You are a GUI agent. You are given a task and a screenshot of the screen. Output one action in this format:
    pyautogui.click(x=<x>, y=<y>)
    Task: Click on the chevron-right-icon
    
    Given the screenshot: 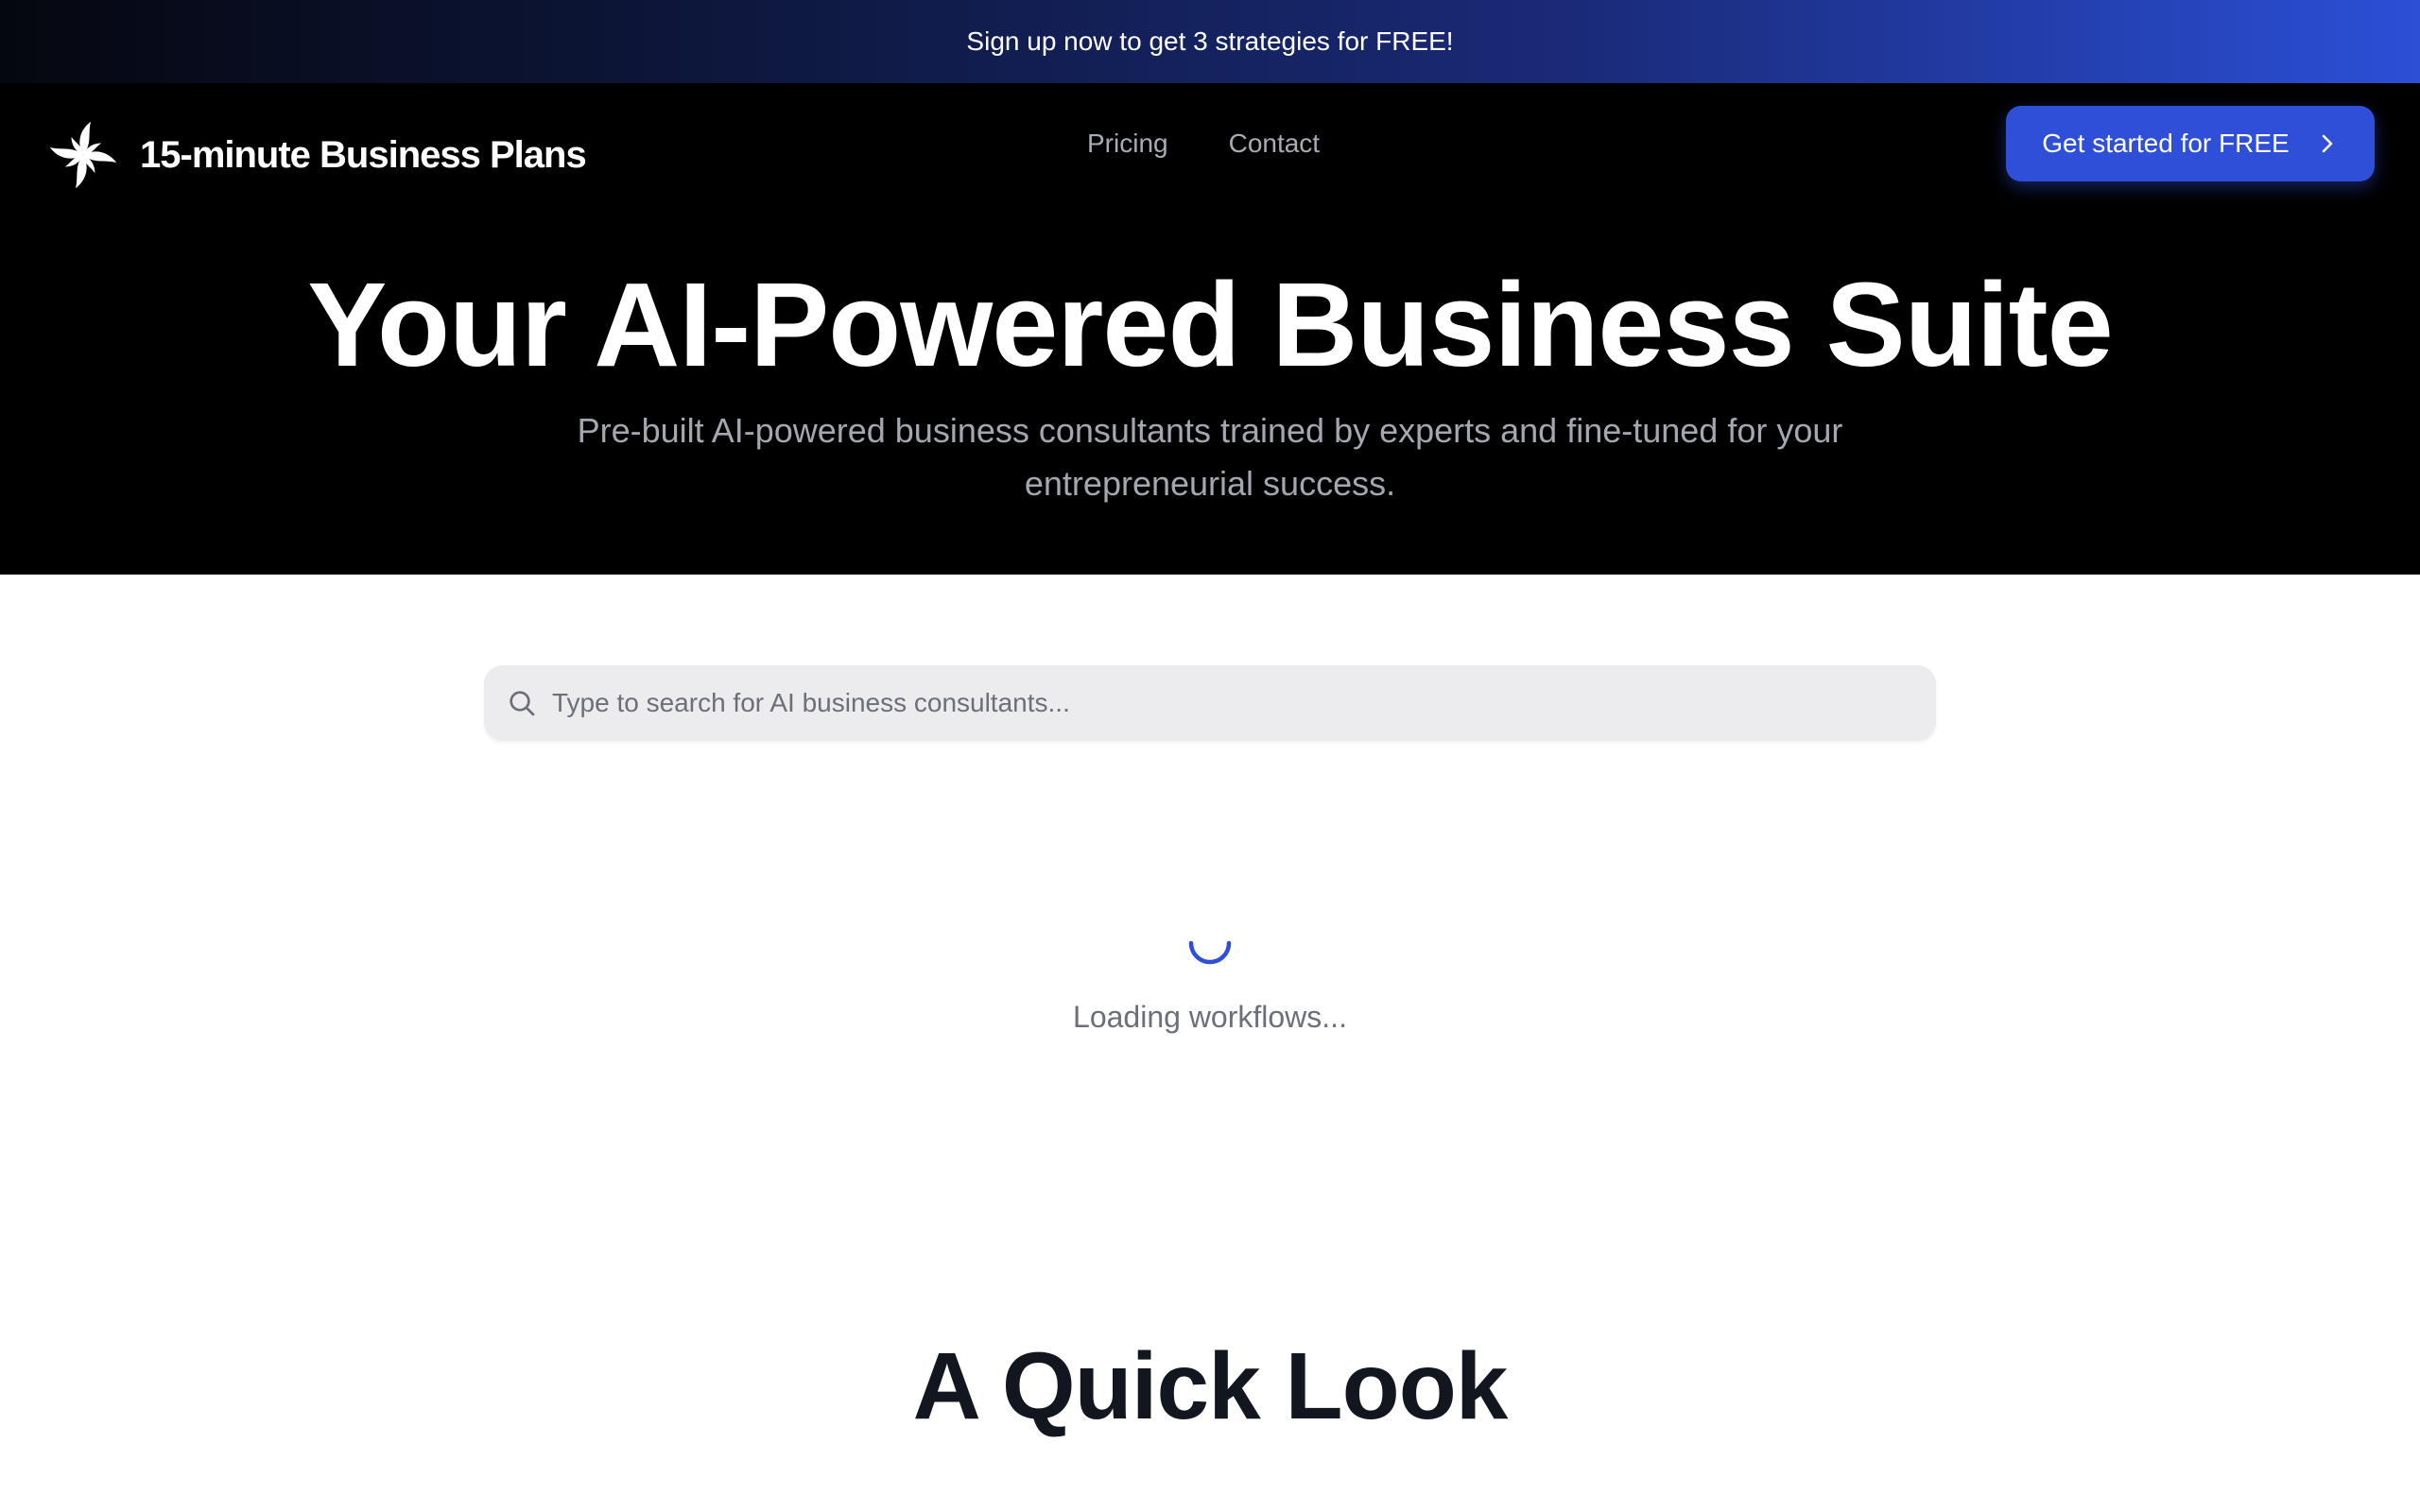 What is the action you would take?
    pyautogui.click(x=2327, y=143)
    